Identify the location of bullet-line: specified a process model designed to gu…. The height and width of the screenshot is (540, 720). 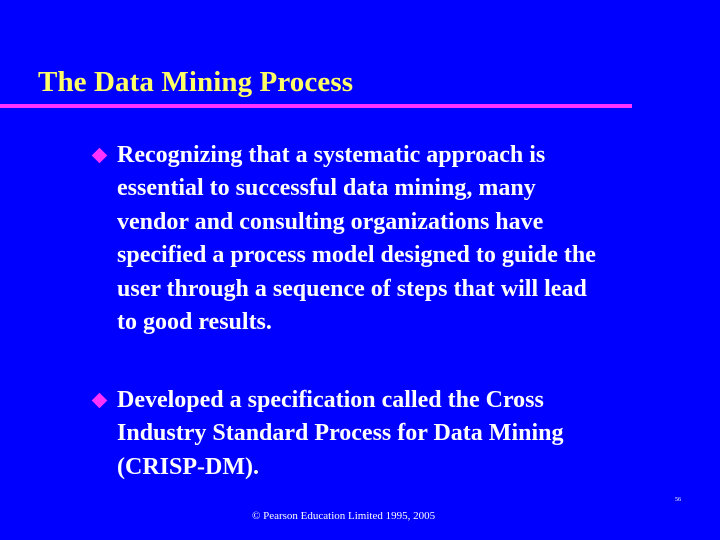
(356, 255).